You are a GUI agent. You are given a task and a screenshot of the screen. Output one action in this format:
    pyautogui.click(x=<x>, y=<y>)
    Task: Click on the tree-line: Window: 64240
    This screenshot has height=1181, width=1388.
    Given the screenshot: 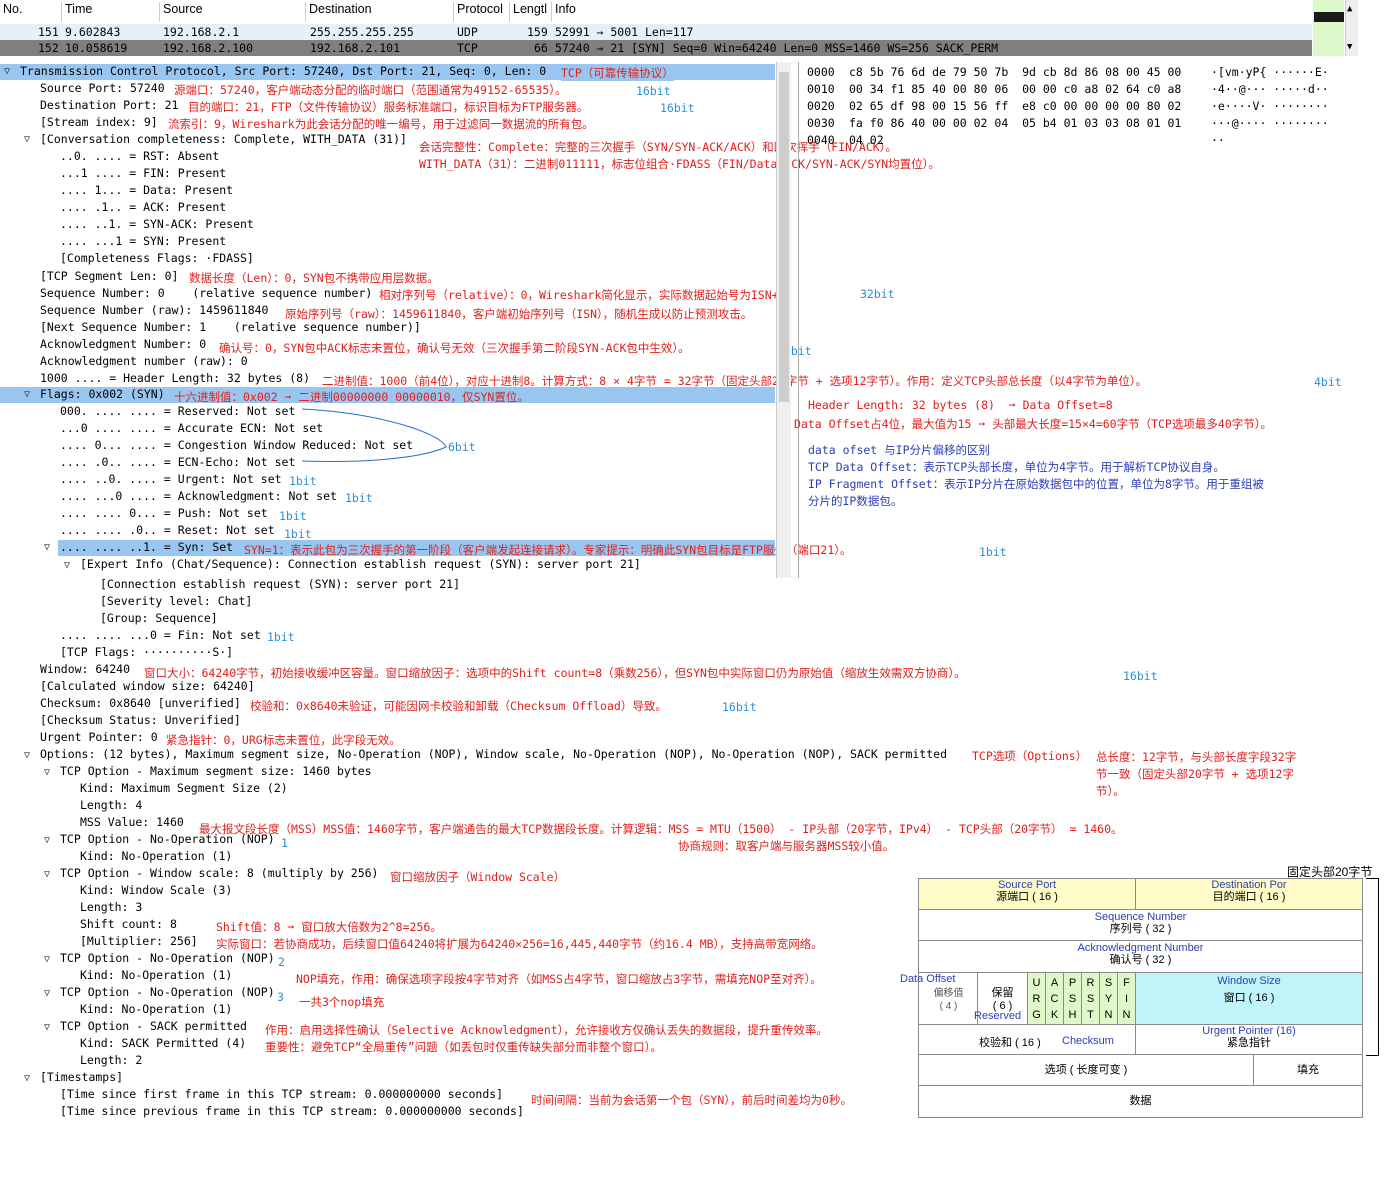 What is the action you would take?
    pyautogui.click(x=85, y=669)
    